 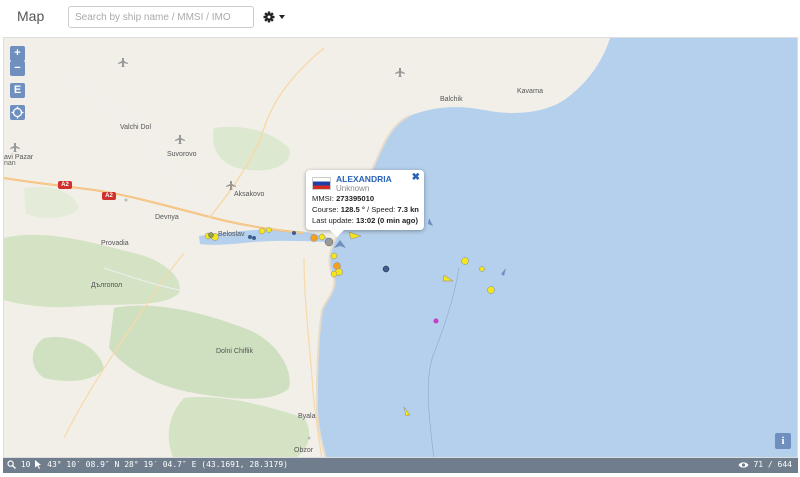 What do you see at coordinates (304, 450) in the screenshot?
I see `place-obzor: Obzor` at bounding box center [304, 450].